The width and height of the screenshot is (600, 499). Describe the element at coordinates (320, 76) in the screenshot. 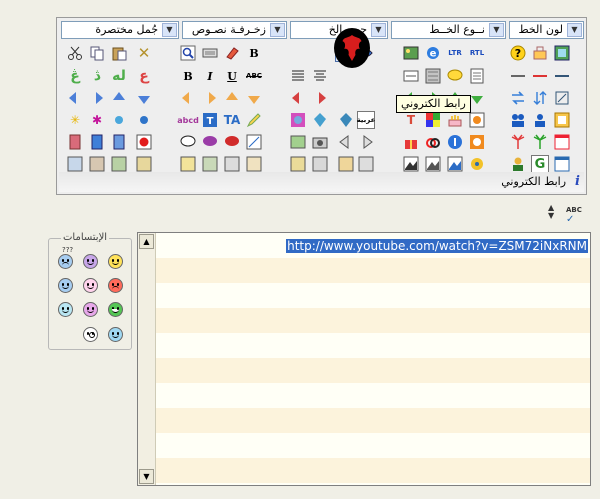

I see `align-center-icon` at that location.